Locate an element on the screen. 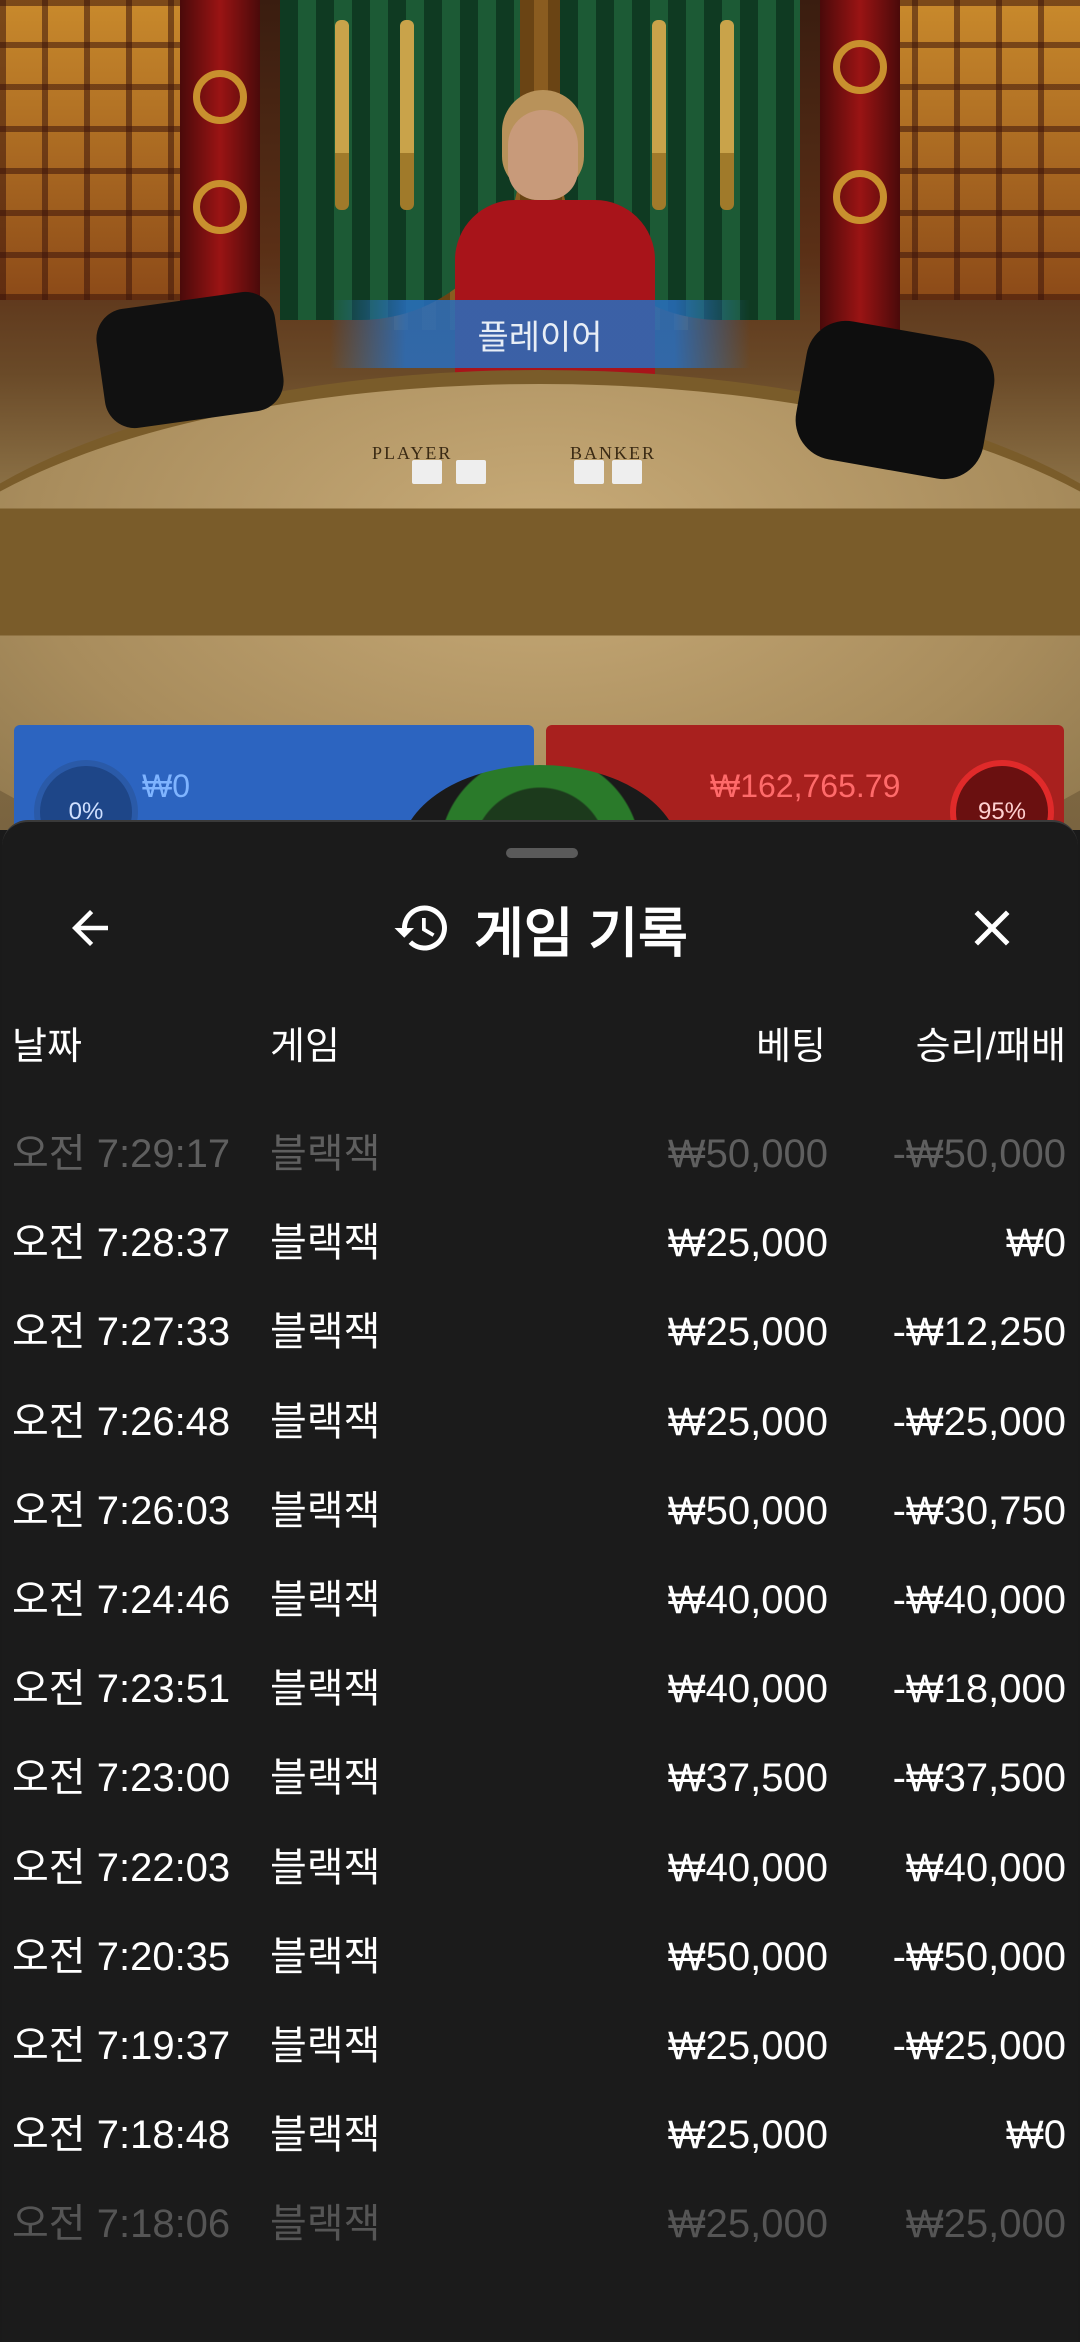 Image resolution: width=1080 pixels, height=2342 pixels. row-result: -₩37,500 is located at coordinates (979, 1778).